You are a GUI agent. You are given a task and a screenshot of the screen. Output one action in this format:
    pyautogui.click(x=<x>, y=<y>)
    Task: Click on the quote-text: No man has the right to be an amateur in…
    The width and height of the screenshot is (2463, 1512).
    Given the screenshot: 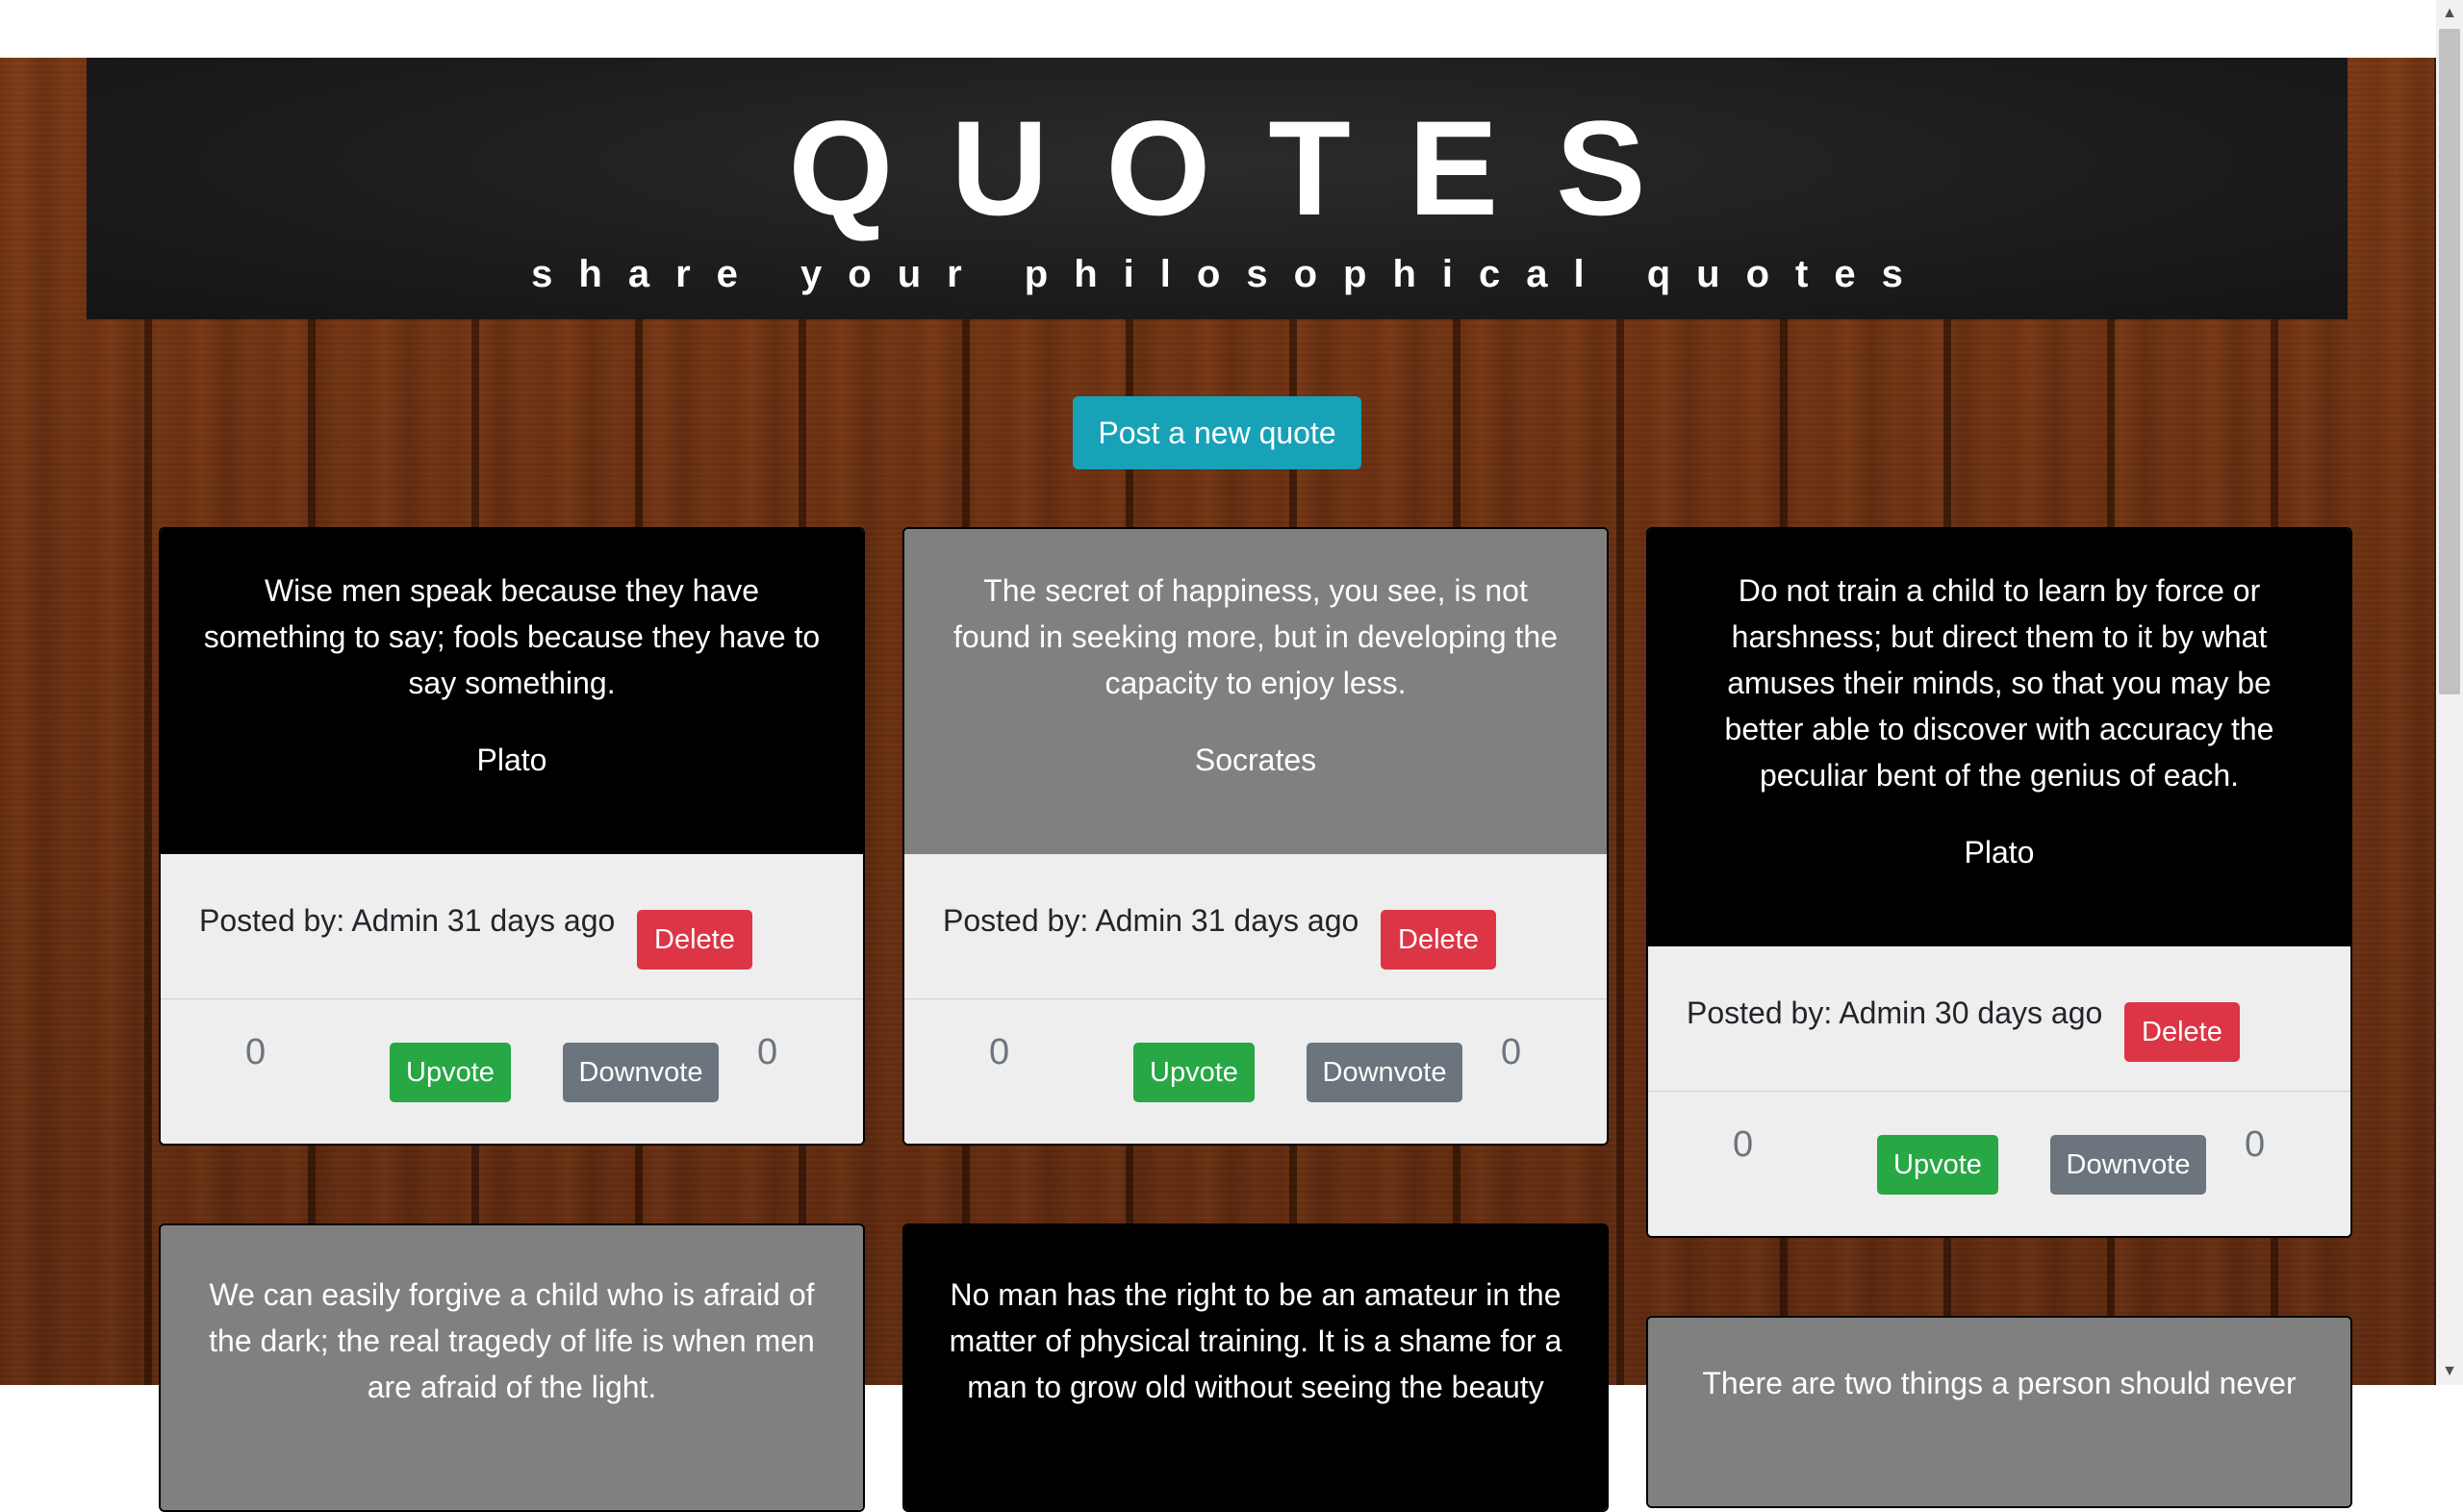 What is the action you would take?
    pyautogui.click(x=1255, y=1341)
    